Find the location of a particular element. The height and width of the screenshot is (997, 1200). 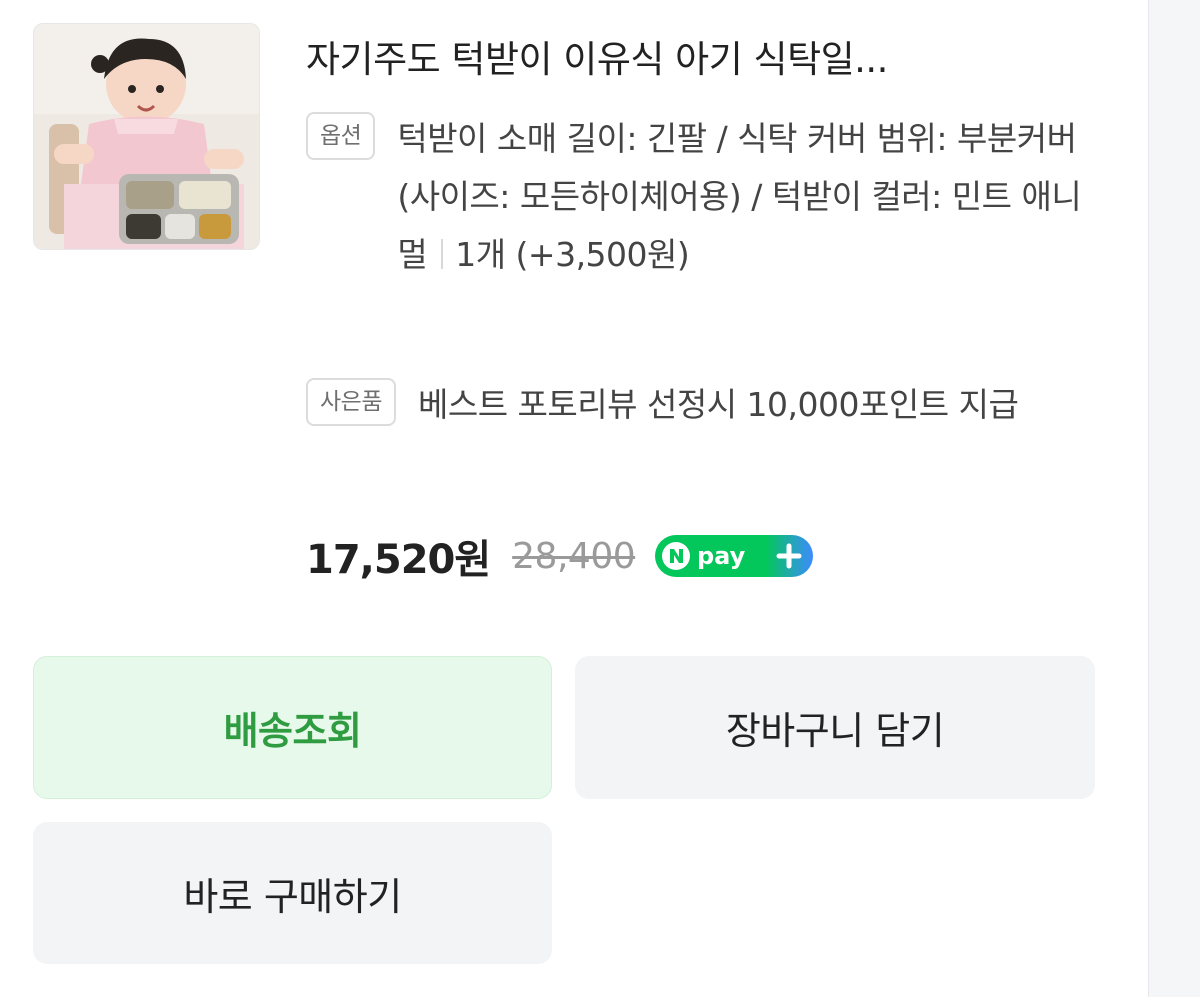

track-delivery-button: 배송조회 is located at coordinates (292, 727).